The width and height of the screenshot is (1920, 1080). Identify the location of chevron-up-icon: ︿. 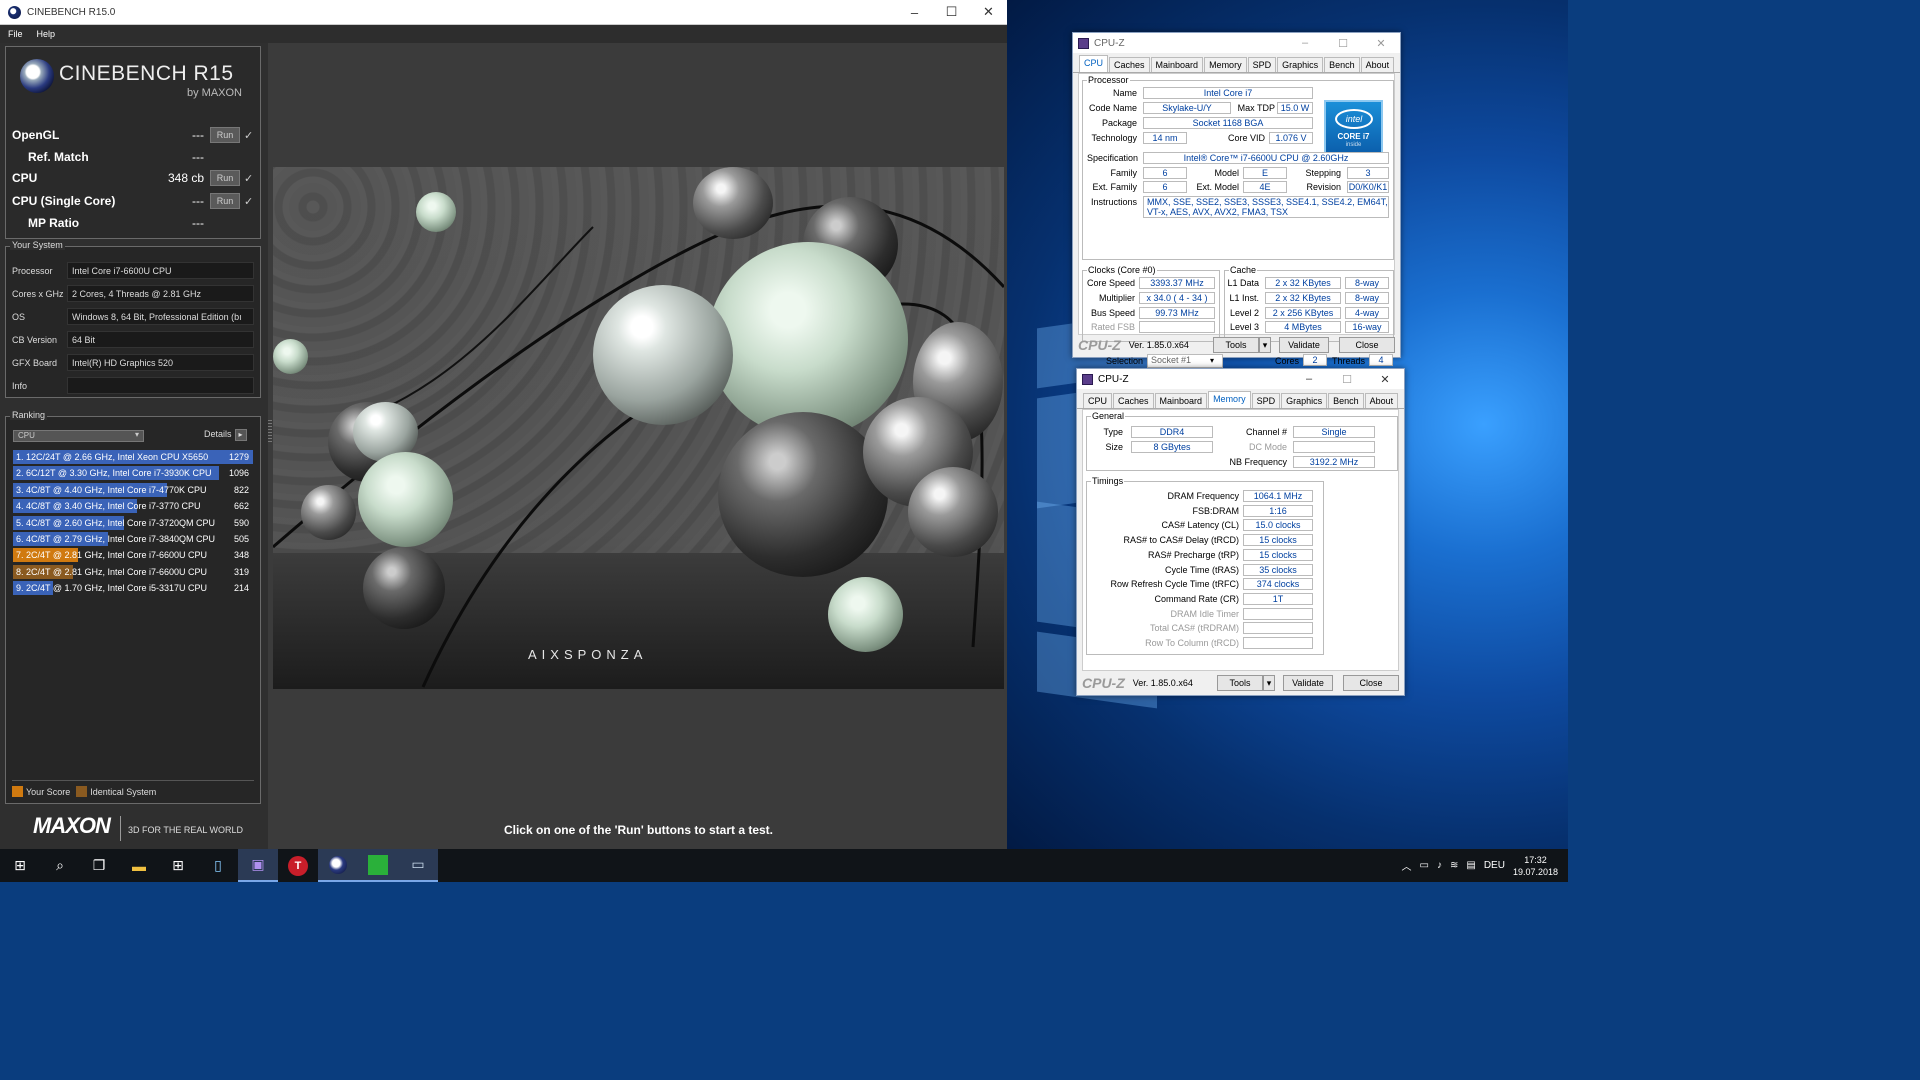
(1407, 865).